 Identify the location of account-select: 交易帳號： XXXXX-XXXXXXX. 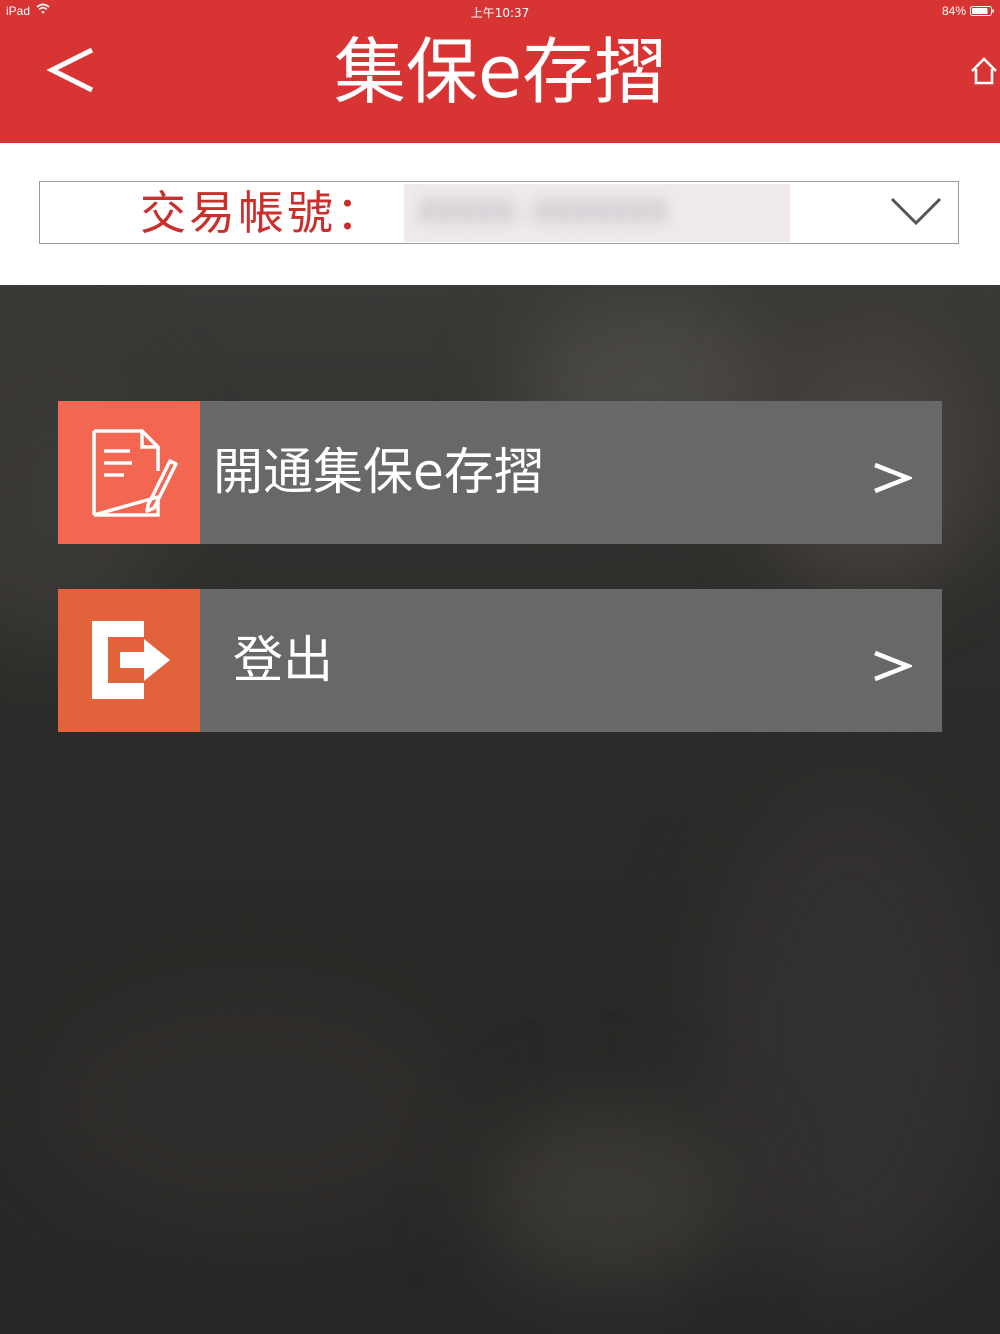
(499, 212).